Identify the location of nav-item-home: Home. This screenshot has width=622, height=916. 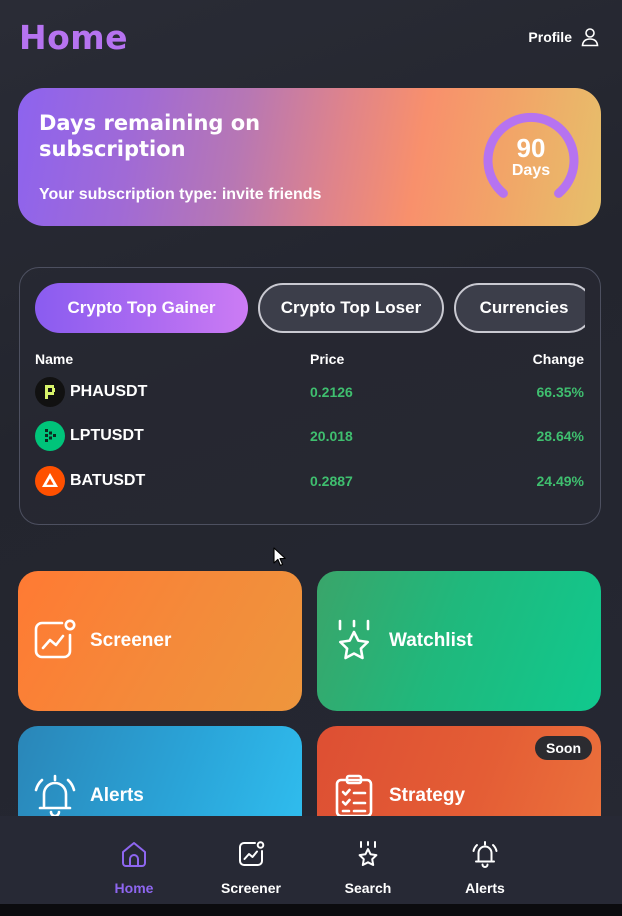
(134, 870).